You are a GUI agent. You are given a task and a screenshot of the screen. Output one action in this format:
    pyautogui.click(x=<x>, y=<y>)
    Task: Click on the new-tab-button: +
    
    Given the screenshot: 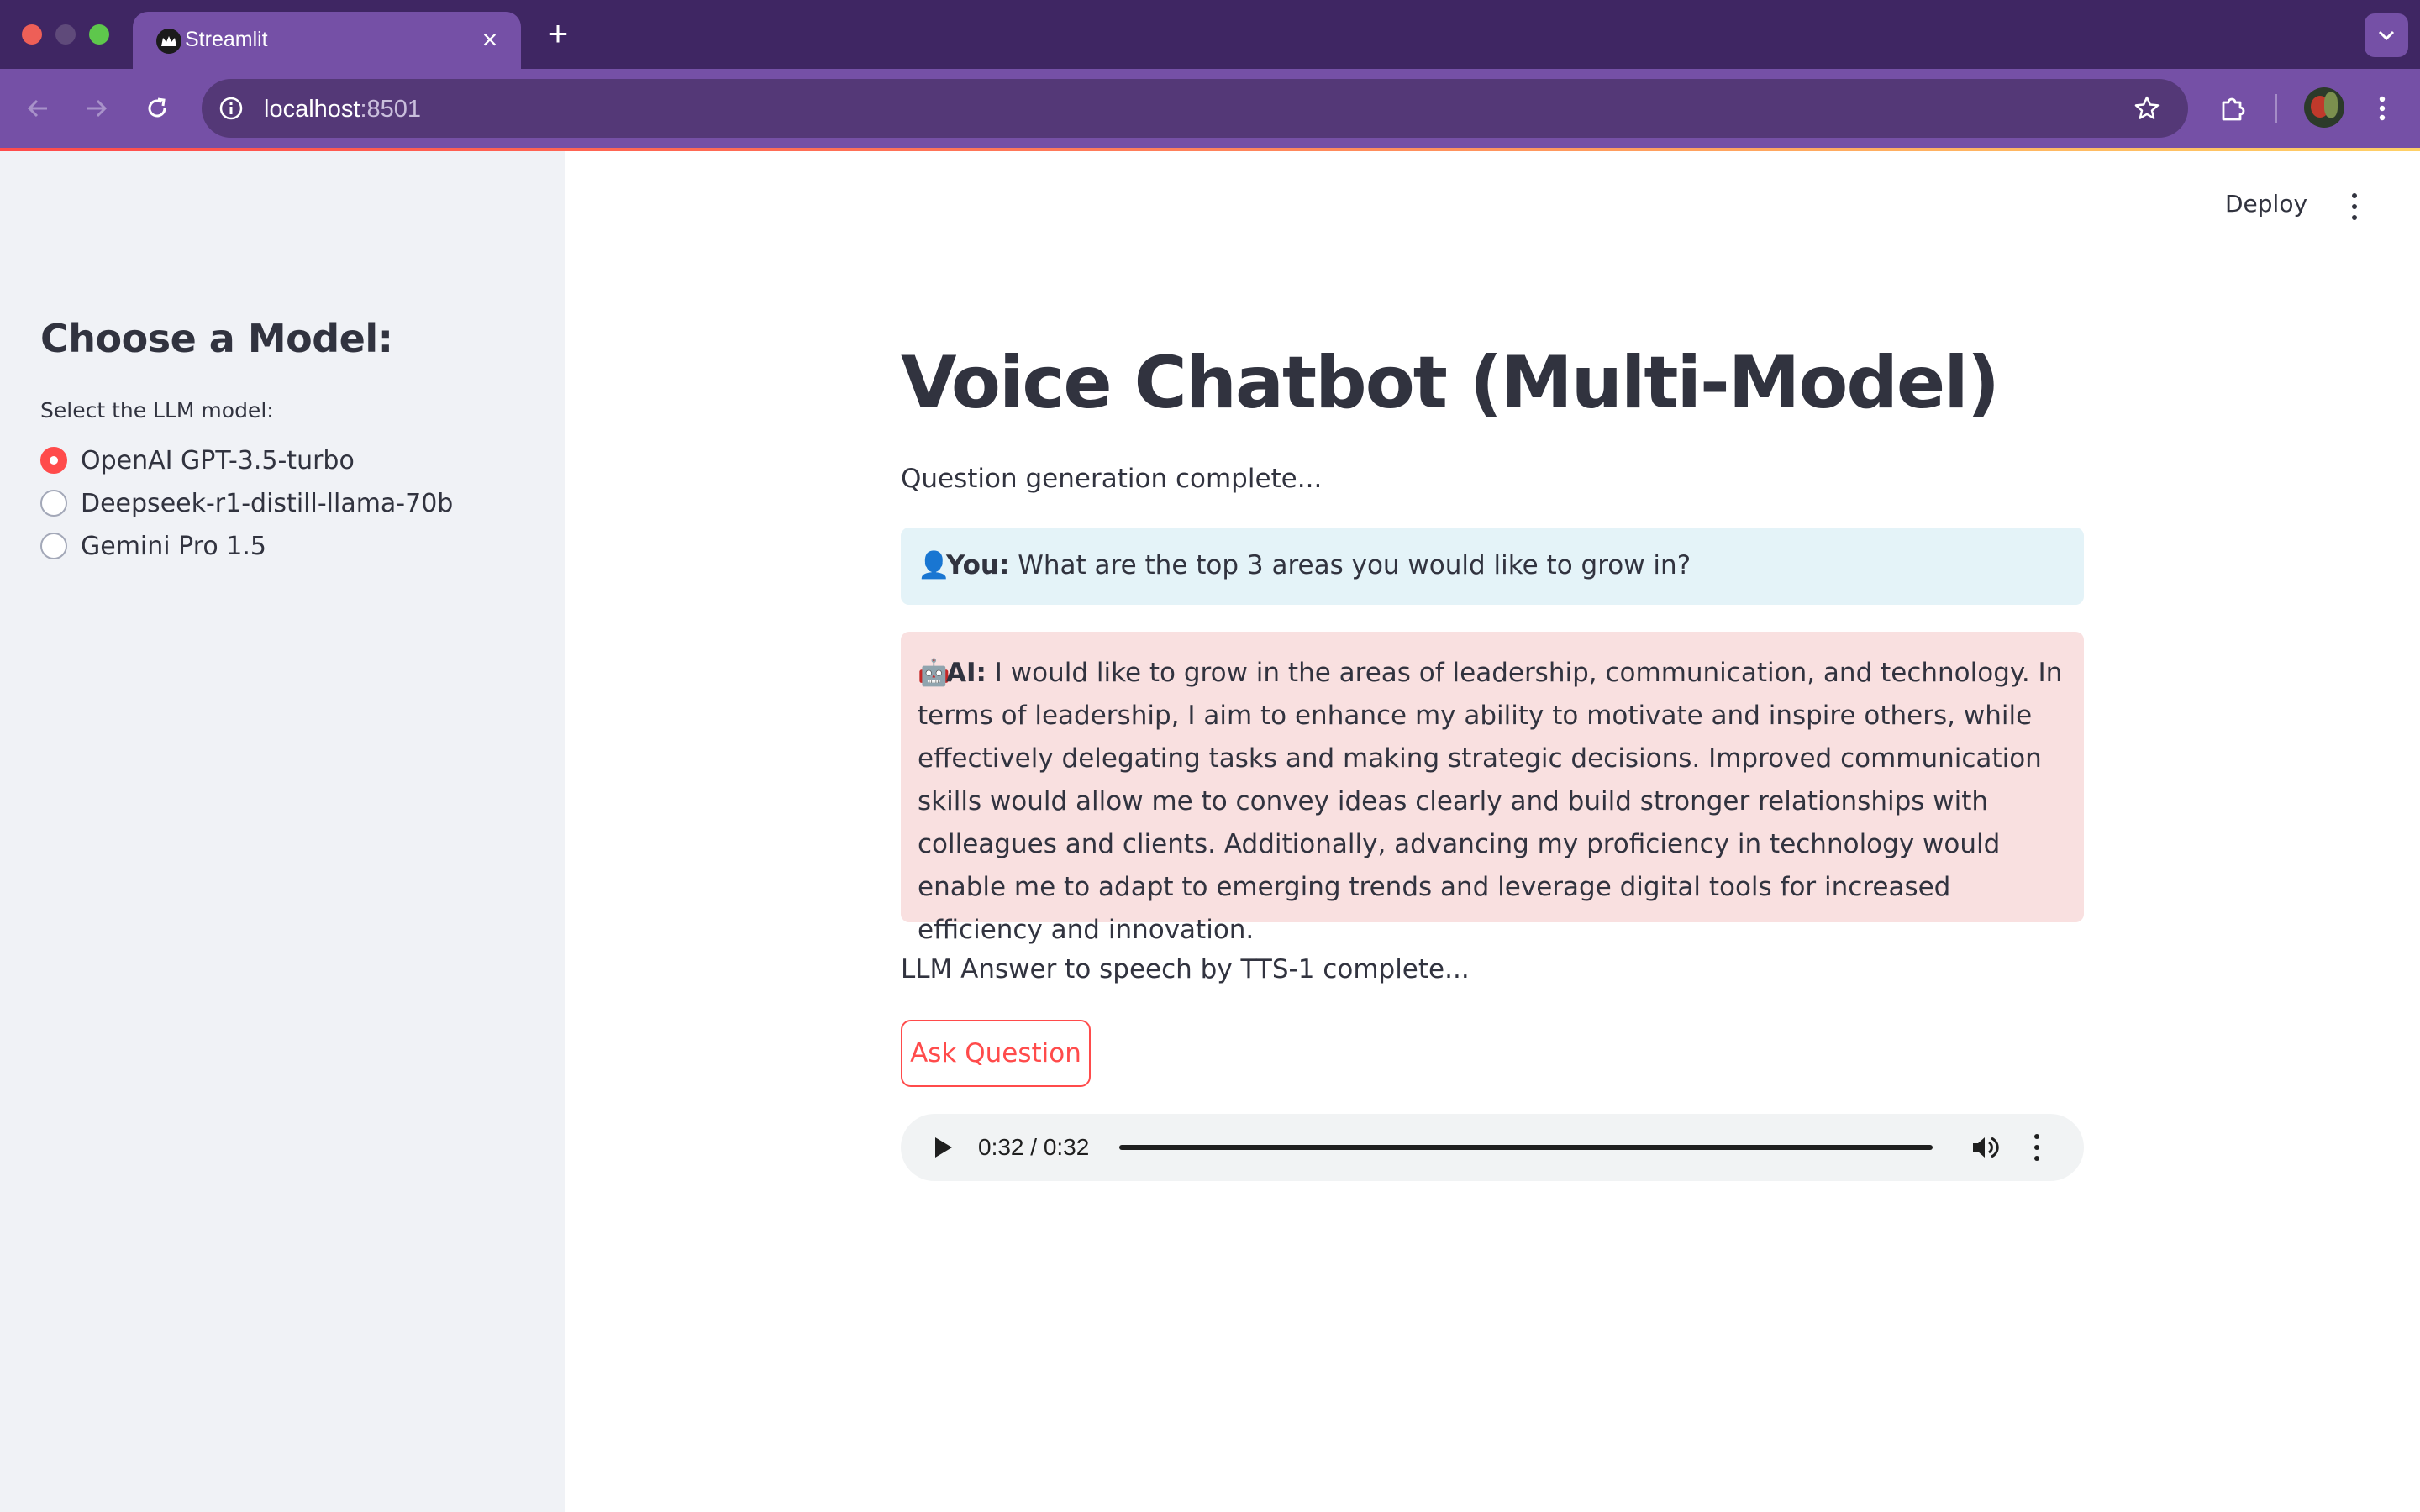 What is the action you would take?
    pyautogui.click(x=558, y=33)
    